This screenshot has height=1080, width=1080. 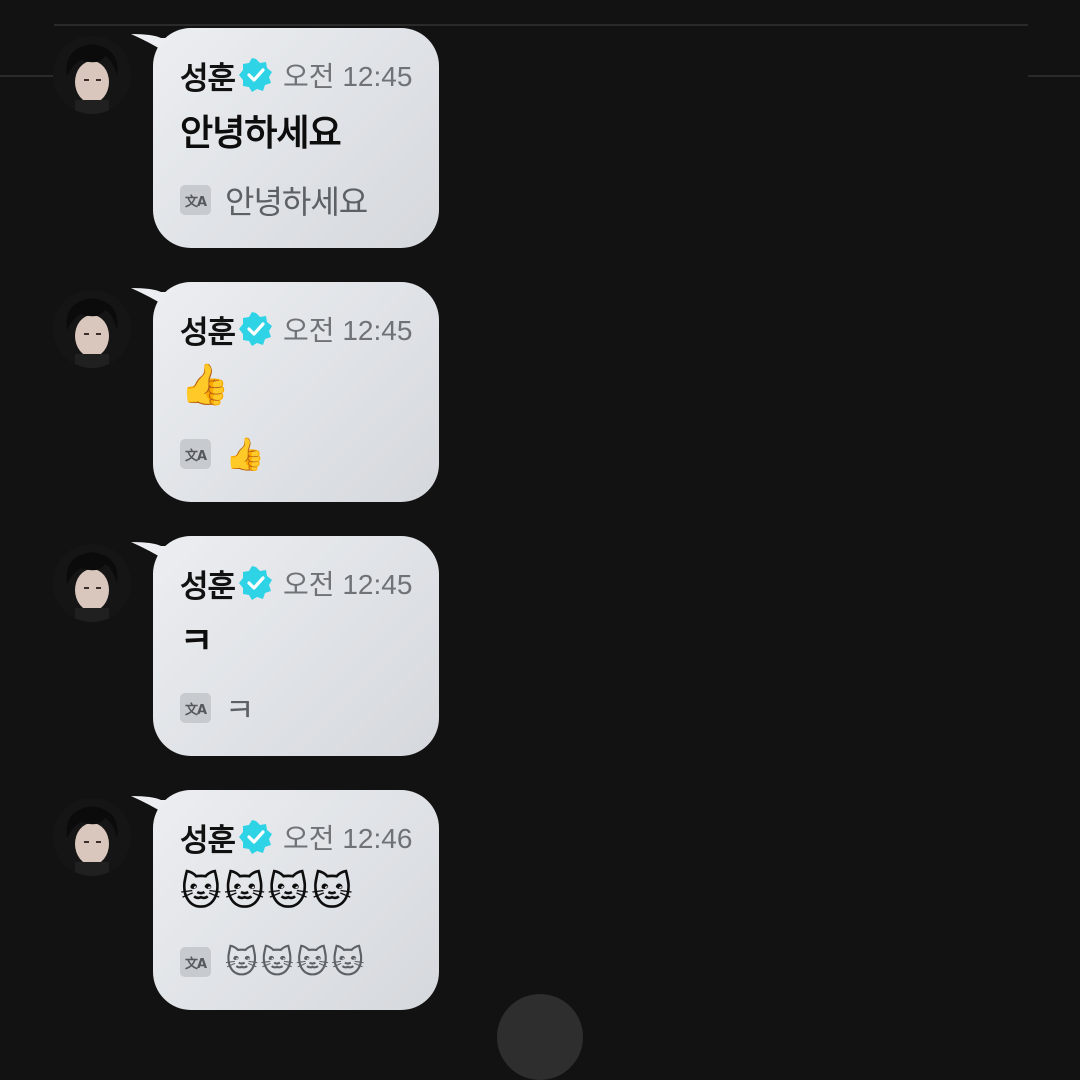 What do you see at coordinates (296, 962) in the screenshot?
I see `translation-text: 🐱🐱🐱🐱` at bounding box center [296, 962].